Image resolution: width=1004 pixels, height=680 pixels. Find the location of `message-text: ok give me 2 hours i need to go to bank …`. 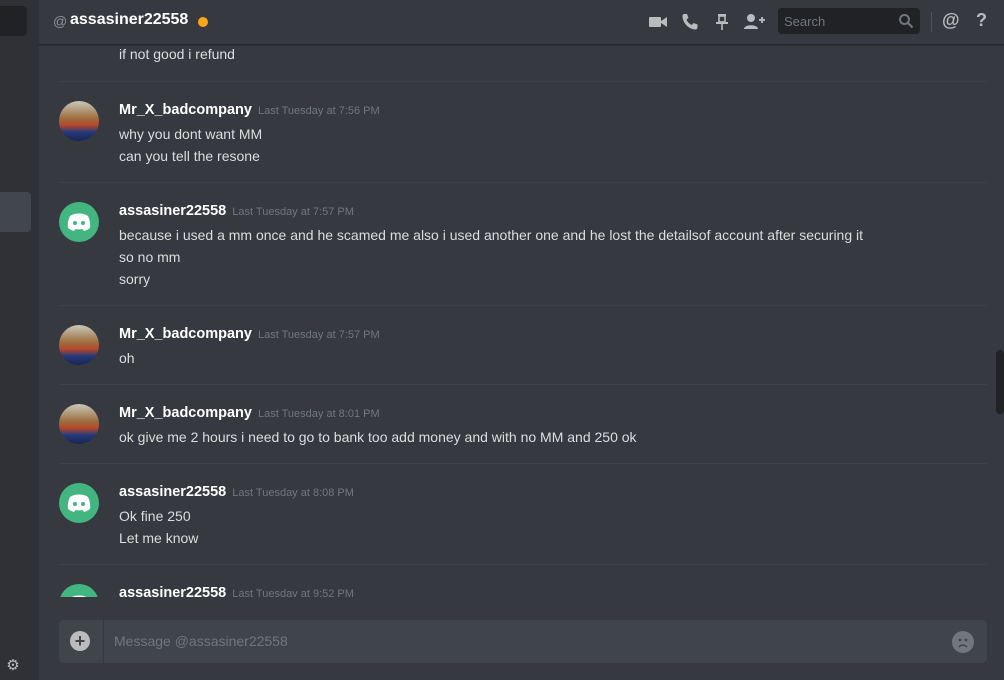

message-text: ok give me 2 hours i need to go to bank … is located at coordinates (378, 437).